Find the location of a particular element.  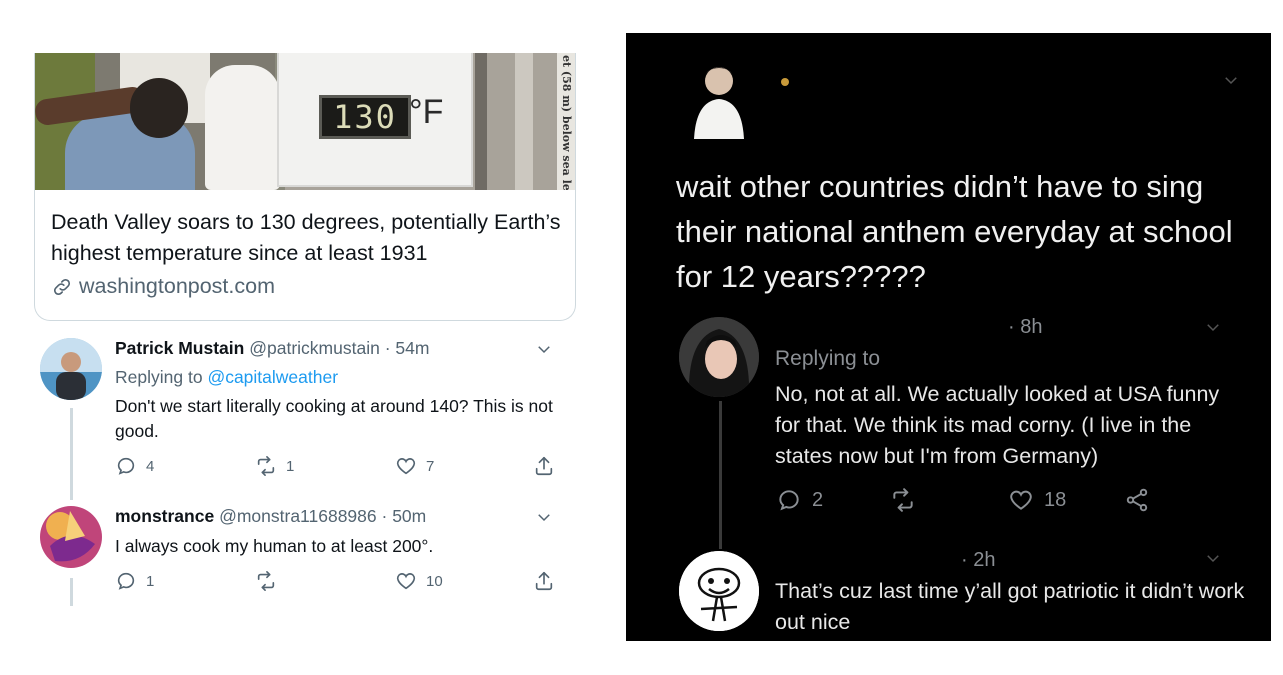

retweet-button: 1 is located at coordinates (274, 466).